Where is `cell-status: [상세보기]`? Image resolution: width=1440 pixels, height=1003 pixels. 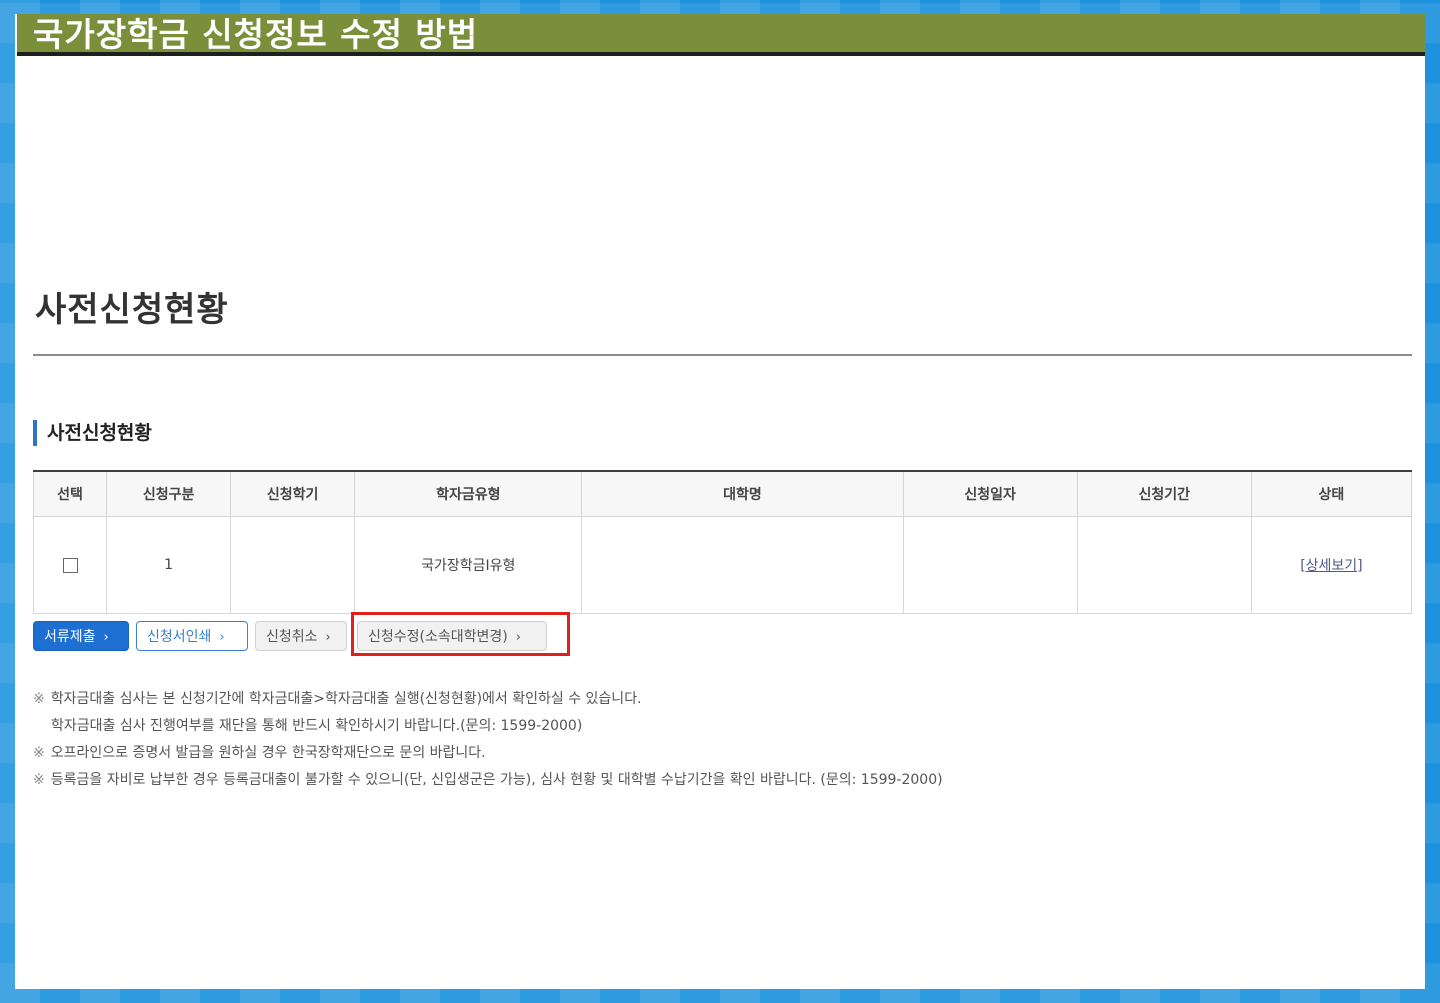 cell-status: [상세보기] is located at coordinates (1331, 565).